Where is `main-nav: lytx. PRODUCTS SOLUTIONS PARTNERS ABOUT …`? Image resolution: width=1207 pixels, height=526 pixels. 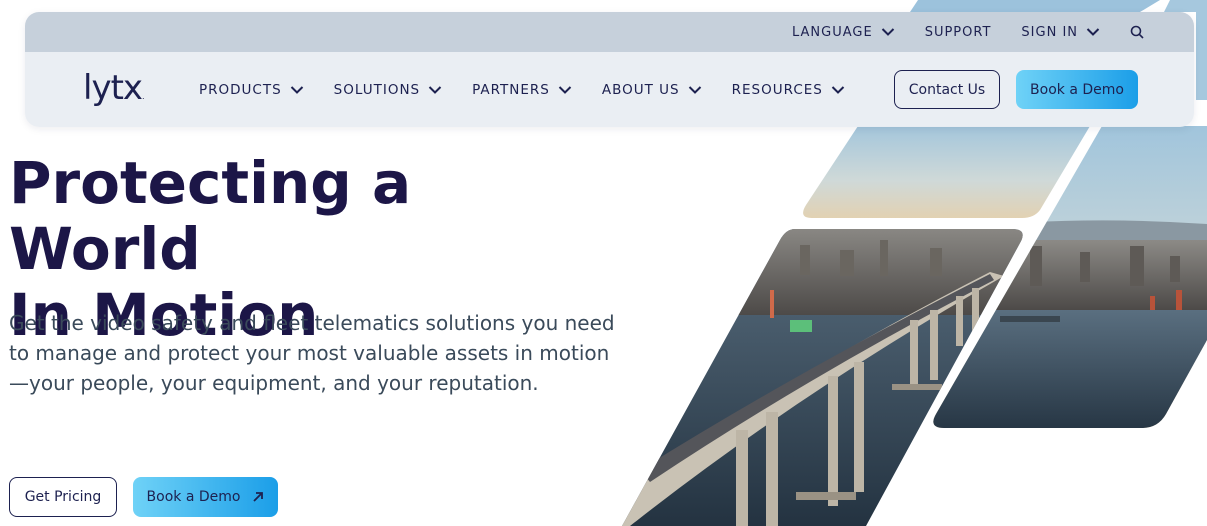 main-nav: lytx. PRODUCTS SOLUTIONS PARTNERS ABOUT … is located at coordinates (609, 89).